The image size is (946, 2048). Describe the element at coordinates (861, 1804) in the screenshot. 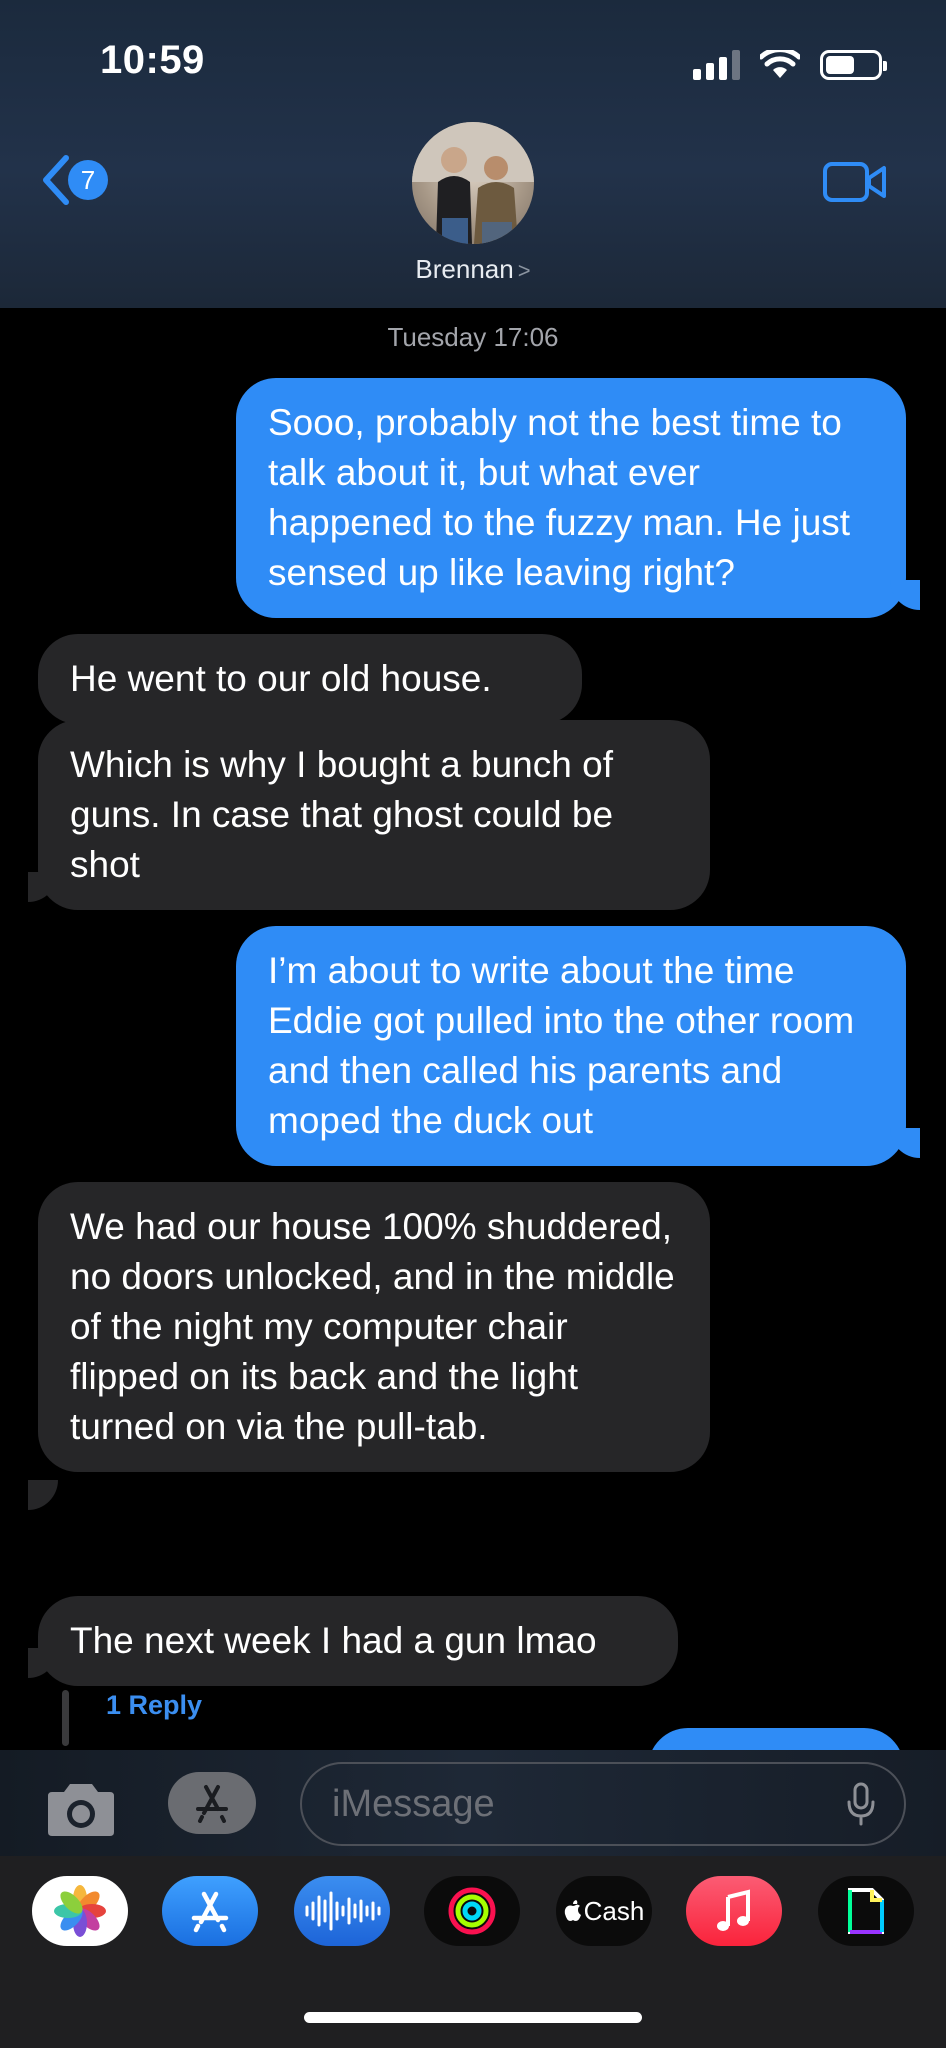

I see `microphone-icon` at that location.